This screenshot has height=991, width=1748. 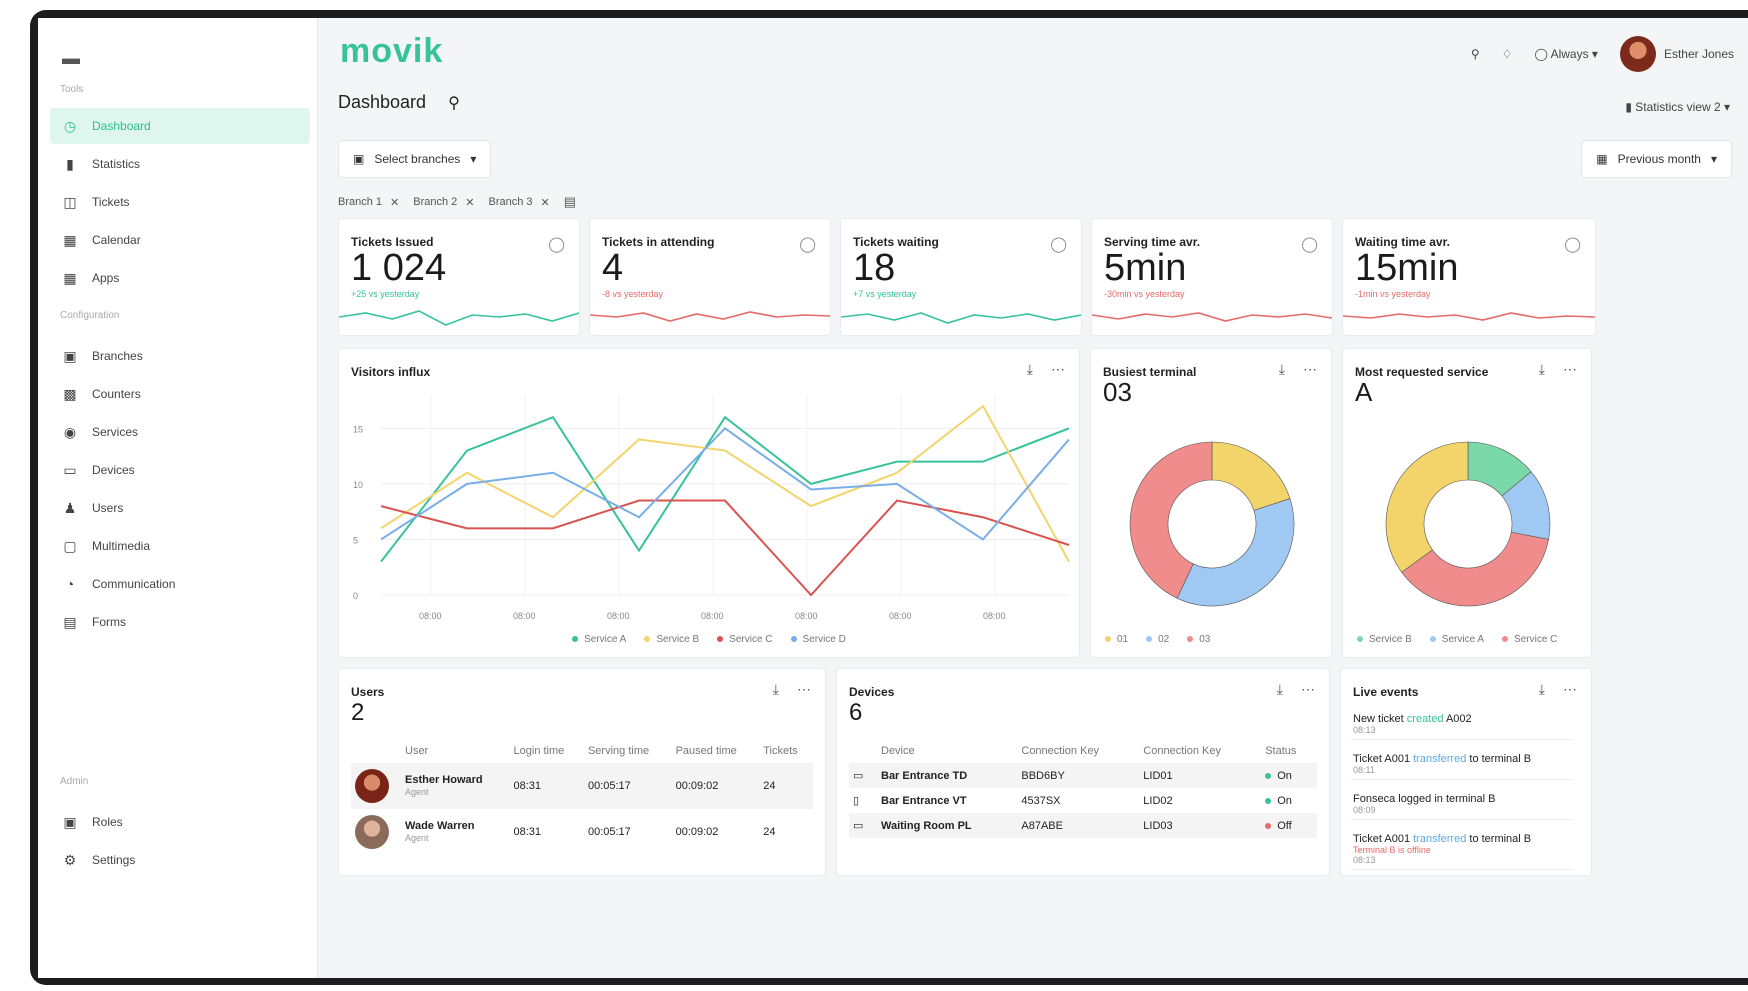 What do you see at coordinates (818, 639) in the screenshot?
I see `legend-item: Service D` at bounding box center [818, 639].